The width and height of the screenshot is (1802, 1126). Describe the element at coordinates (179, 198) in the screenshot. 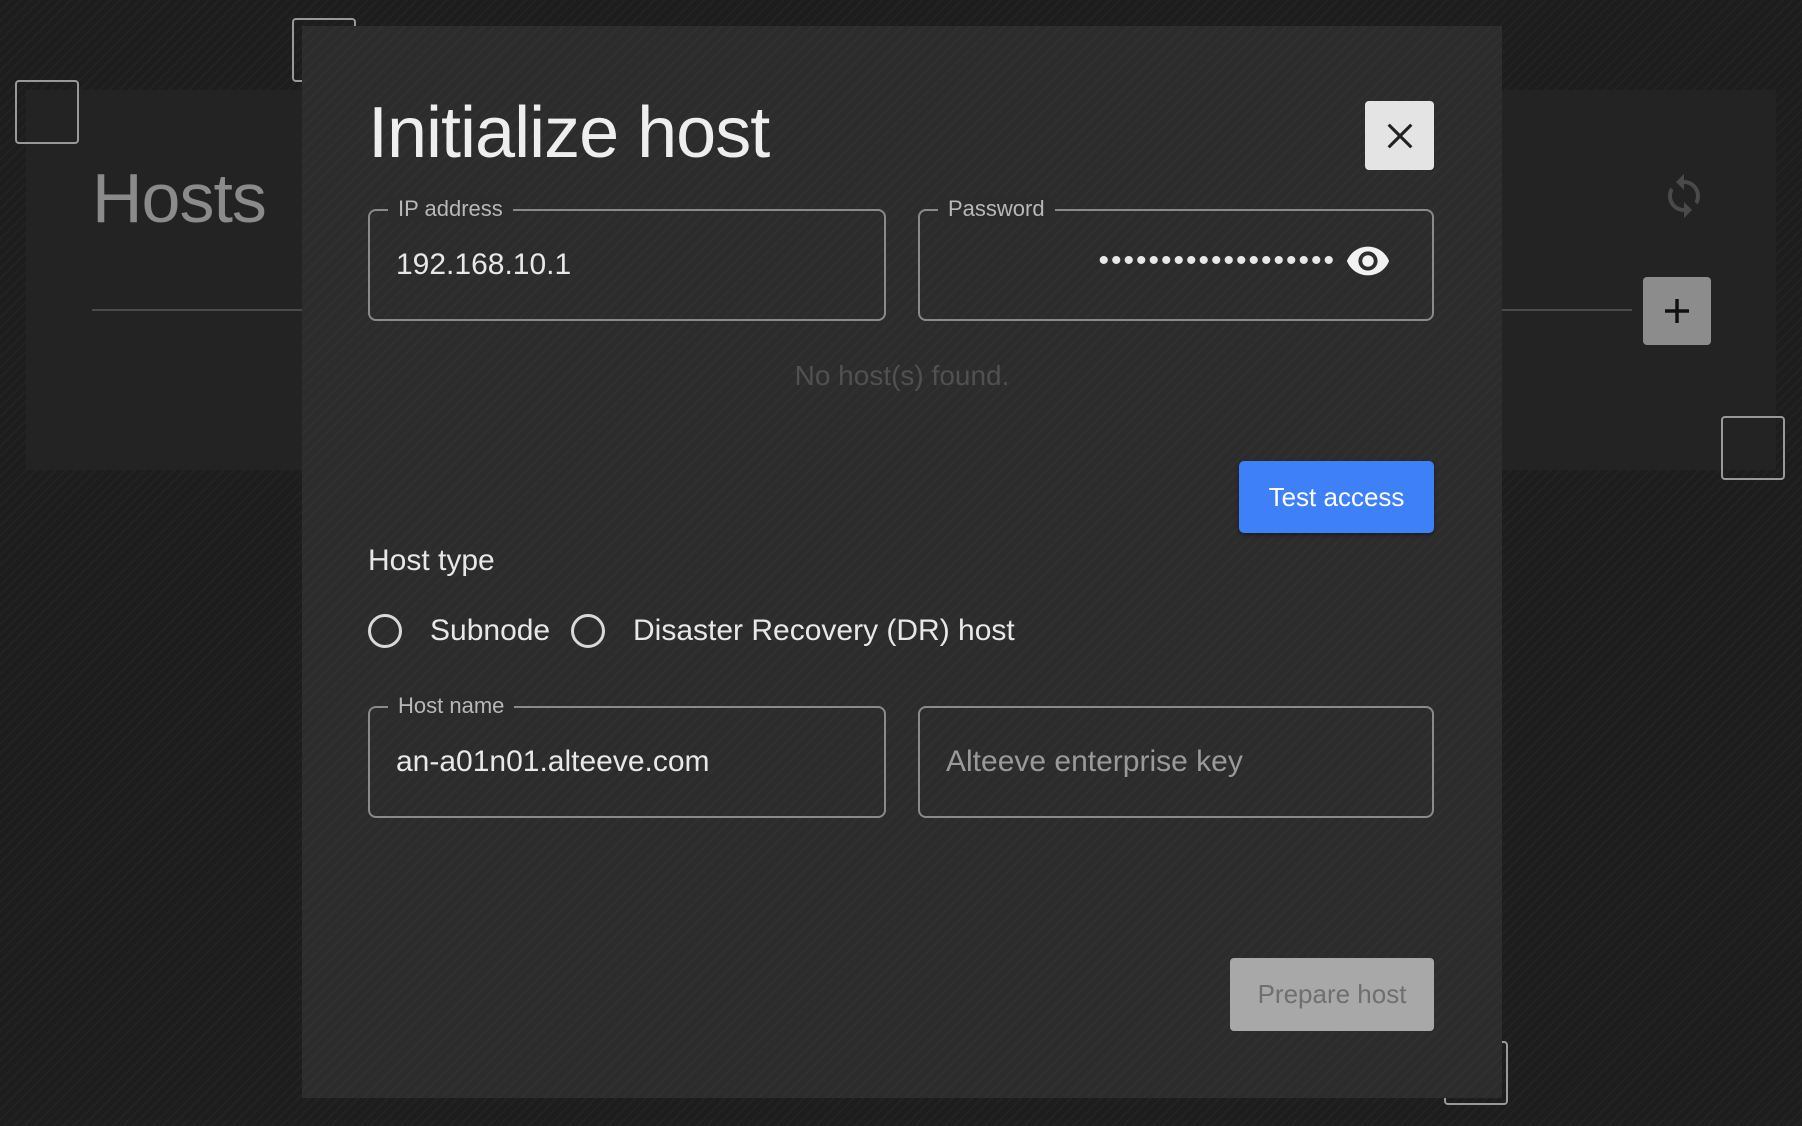

I see `page-title: Hosts` at that location.